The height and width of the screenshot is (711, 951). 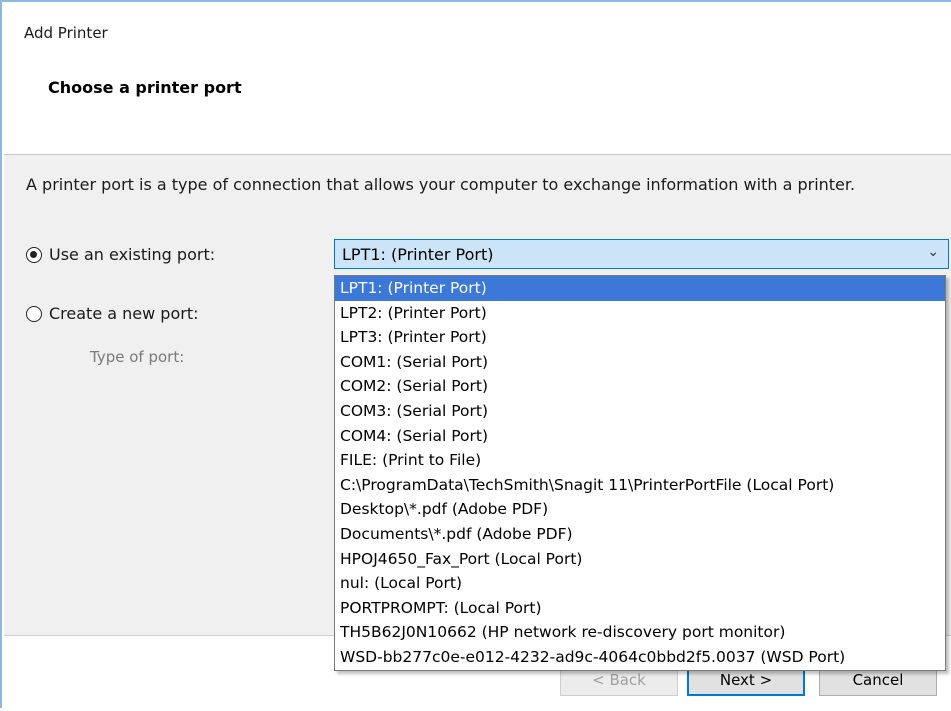 What do you see at coordinates (640, 436) in the screenshot?
I see `port-option: COM4: (Serial Port)` at bounding box center [640, 436].